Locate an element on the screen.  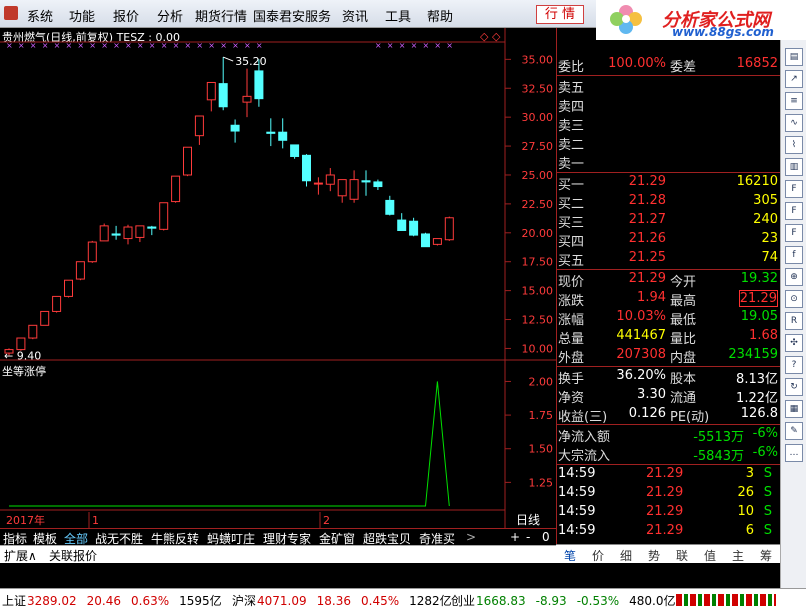
plus-circle-icon: ⊕ is located at coordinates (794, 277).